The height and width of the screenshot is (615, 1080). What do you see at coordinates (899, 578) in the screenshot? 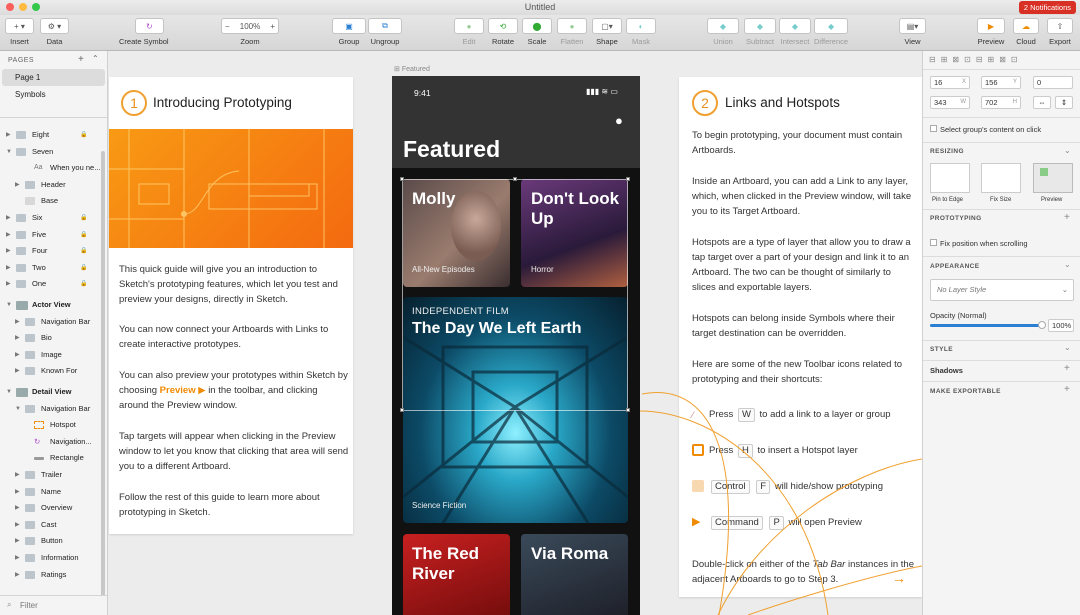
I see `next-arrow-icon: →` at bounding box center [899, 578].